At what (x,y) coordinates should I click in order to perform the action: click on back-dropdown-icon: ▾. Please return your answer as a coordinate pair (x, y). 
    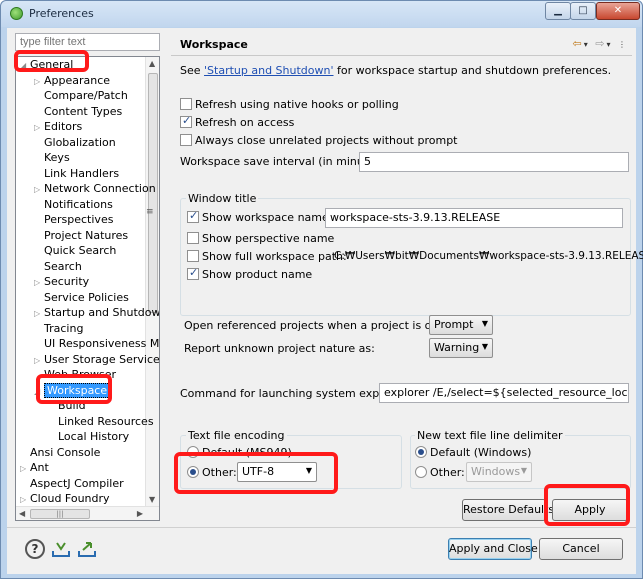
    Looking at the image, I should click on (587, 44).